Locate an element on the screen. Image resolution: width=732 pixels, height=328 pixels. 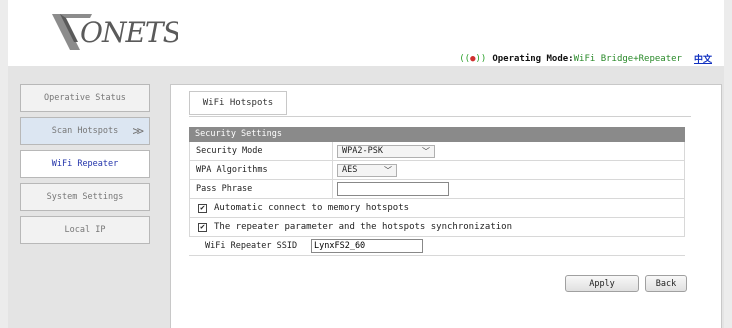
sidebar-item-scan-hotspots: Scan Hotspots >> is located at coordinates (85, 131).